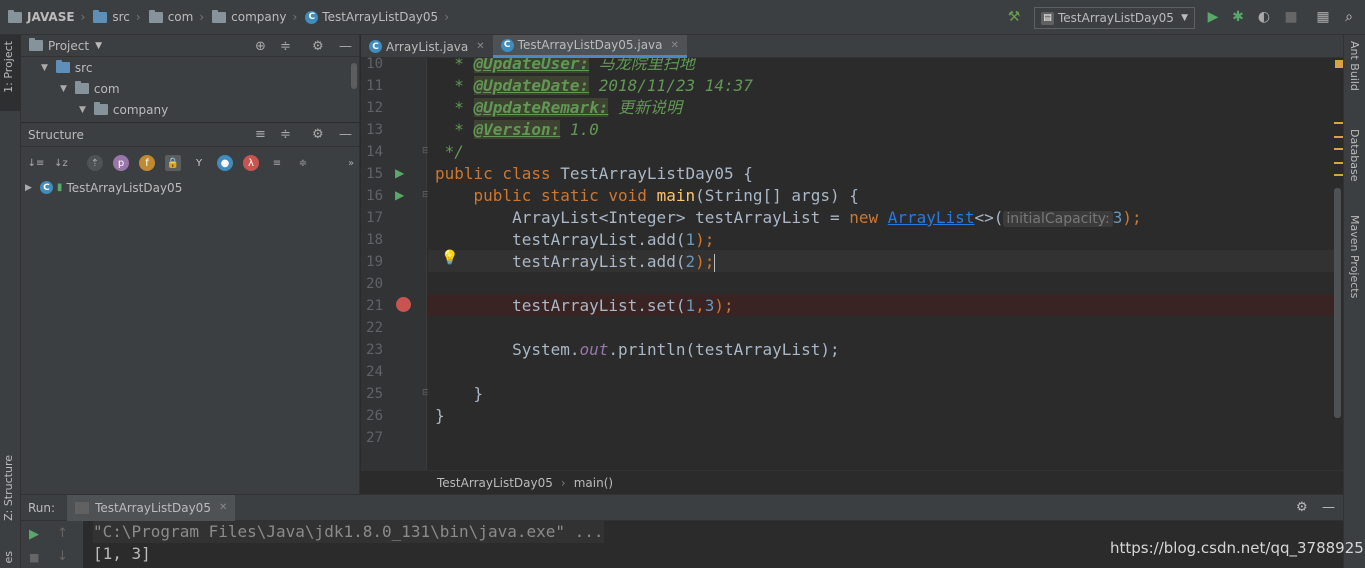  Describe the element at coordinates (1264, 17) in the screenshot. I see `coverage-icon: ◐` at that location.